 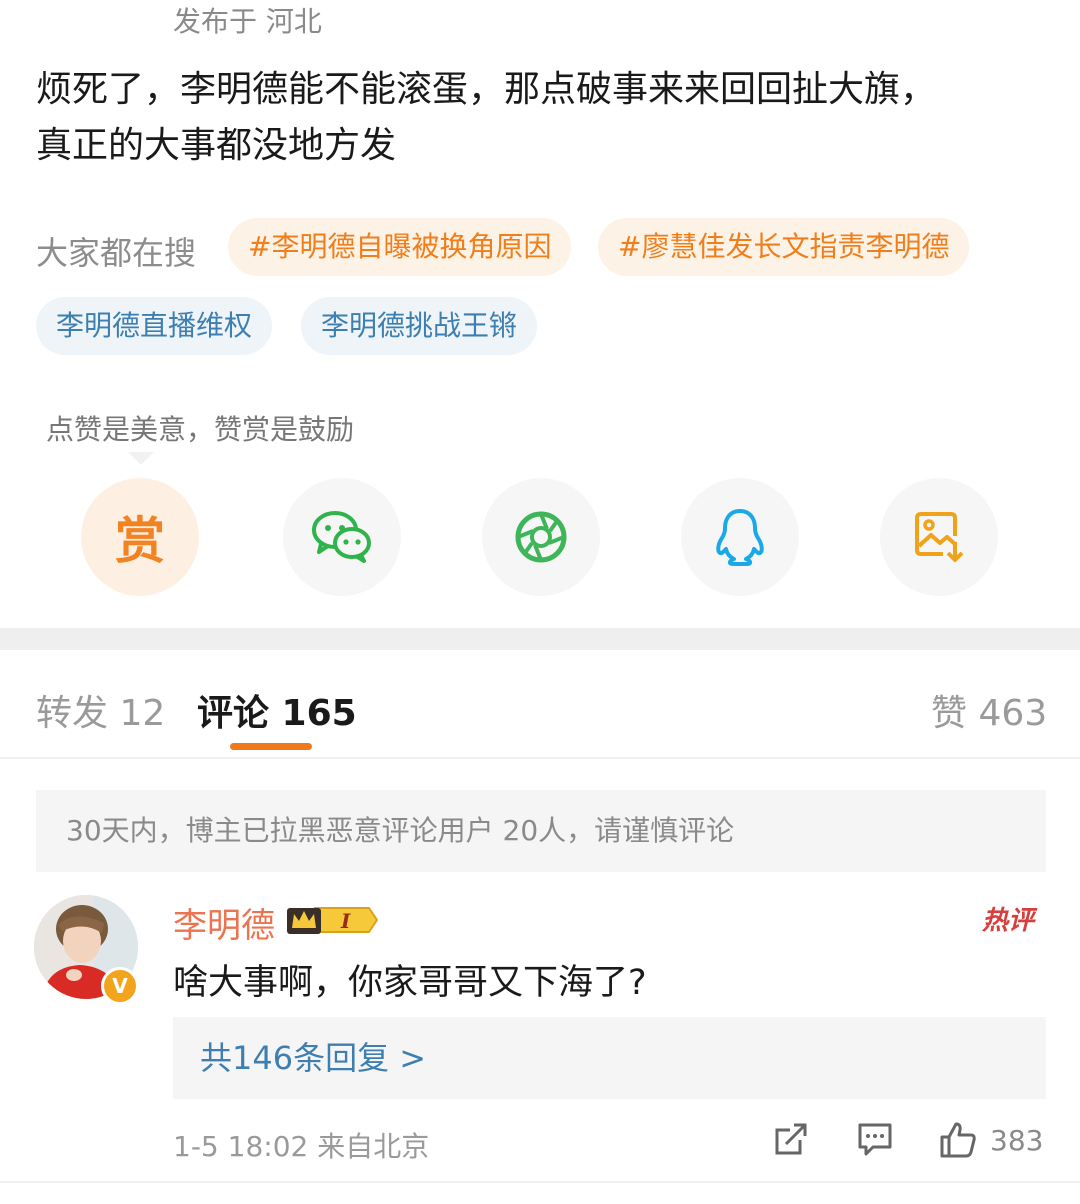 What do you see at coordinates (120, 986) in the screenshot?
I see `verified-badge-icon: V` at bounding box center [120, 986].